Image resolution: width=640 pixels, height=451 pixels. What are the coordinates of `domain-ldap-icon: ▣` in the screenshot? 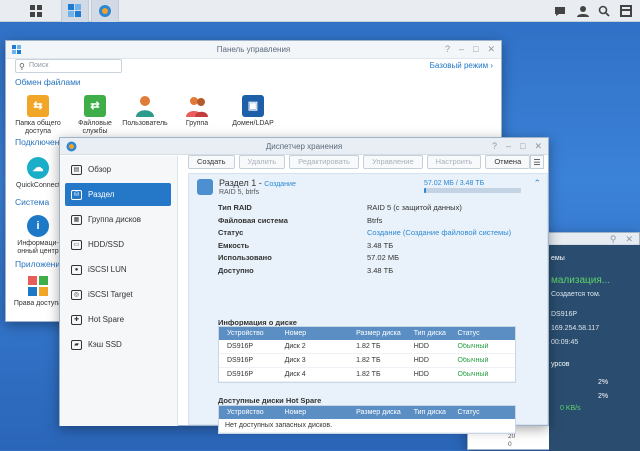 It's located at (253, 106).